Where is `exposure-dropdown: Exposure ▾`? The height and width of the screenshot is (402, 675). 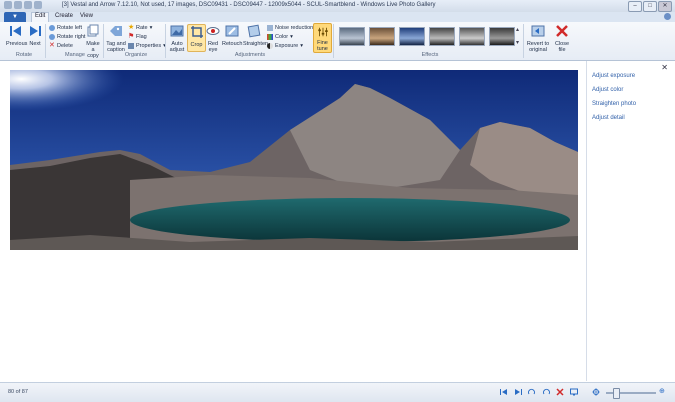 exposure-dropdown: Exposure ▾ is located at coordinates (285, 46).